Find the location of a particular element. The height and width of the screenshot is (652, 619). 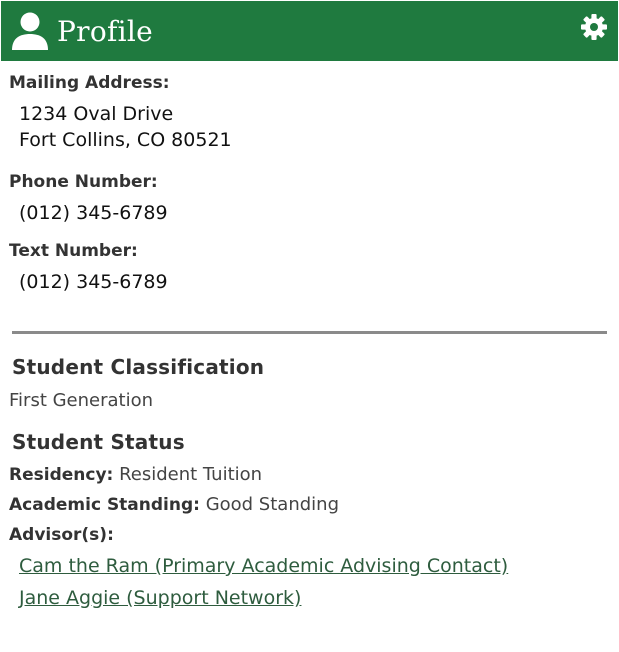

classification-heading: Student Classification is located at coordinates (138, 367).